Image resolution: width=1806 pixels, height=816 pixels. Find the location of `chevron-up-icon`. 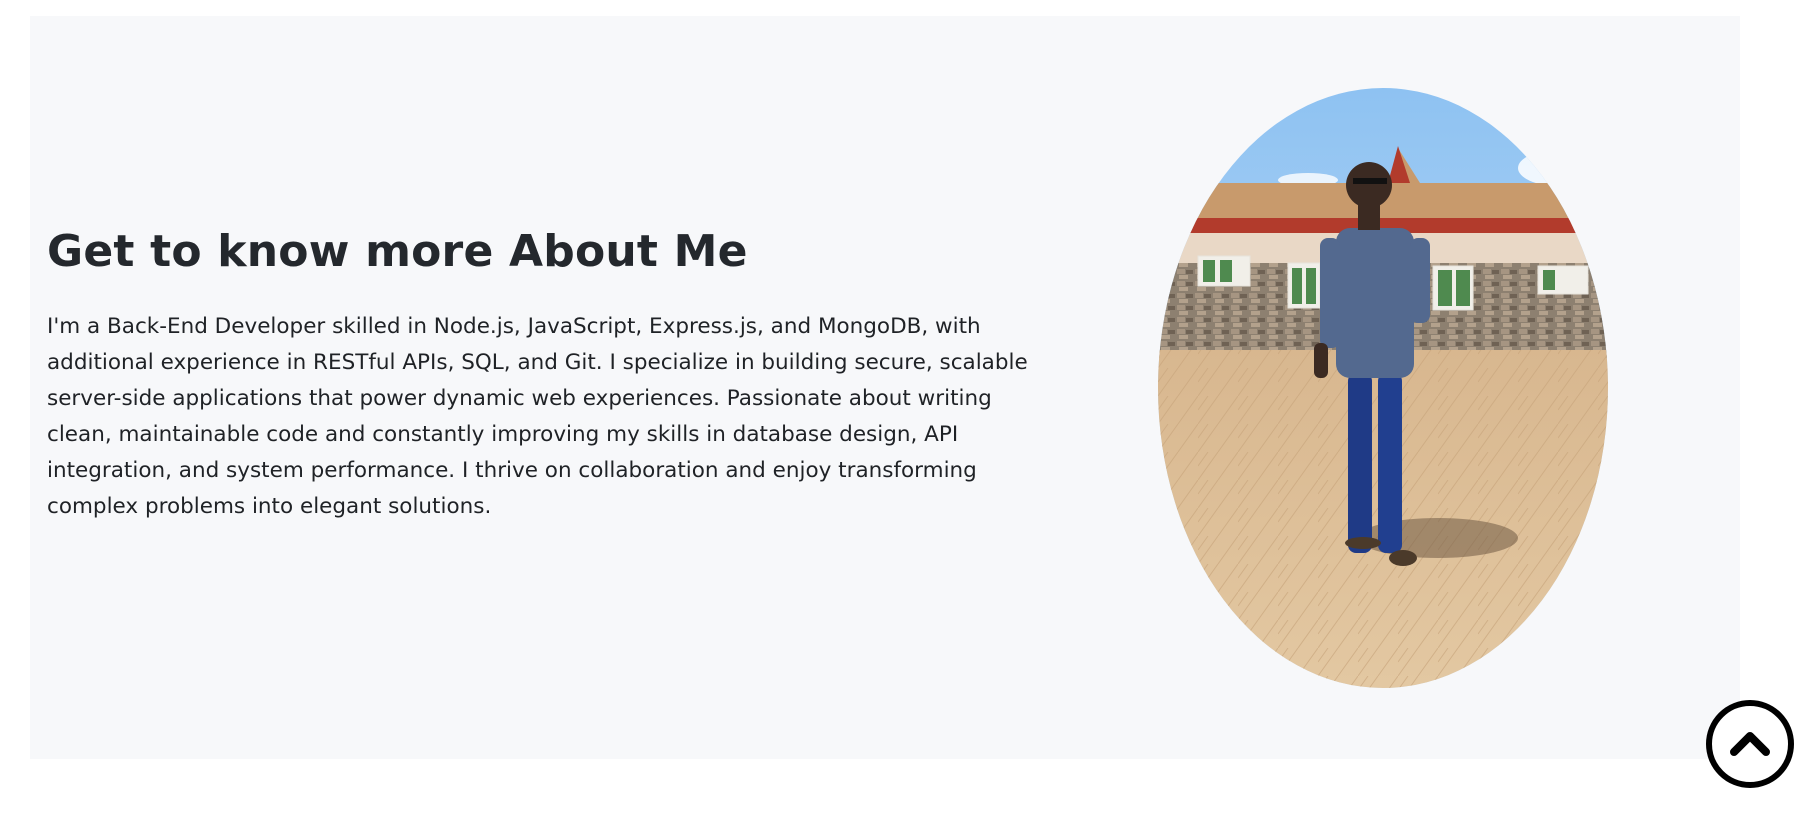

chevron-up-icon is located at coordinates (1750, 744).